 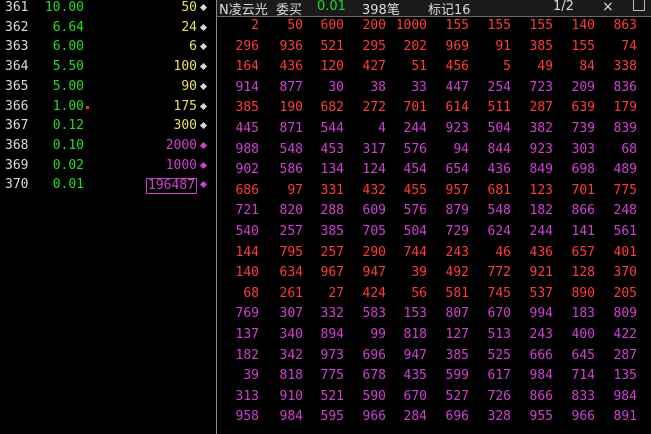 What do you see at coordinates (625, 211) in the screenshot?
I see `queue-cell: 248` at bounding box center [625, 211].